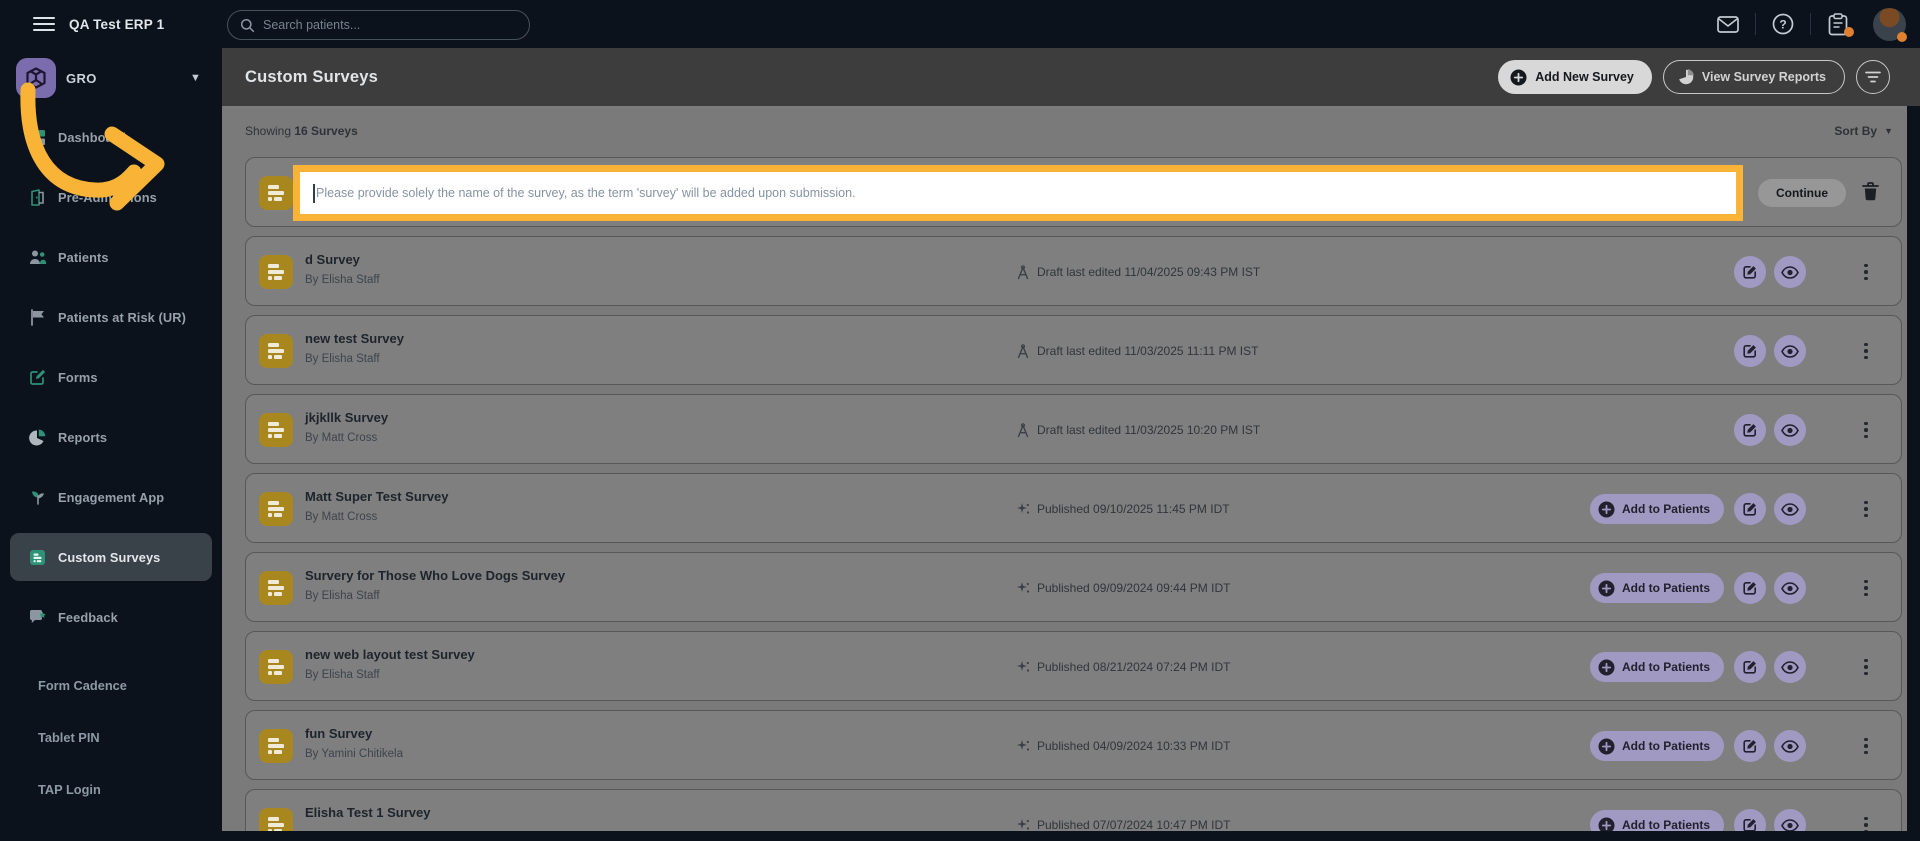 Image resolution: width=1920 pixels, height=841 pixels. I want to click on divider, so click(1755, 24).